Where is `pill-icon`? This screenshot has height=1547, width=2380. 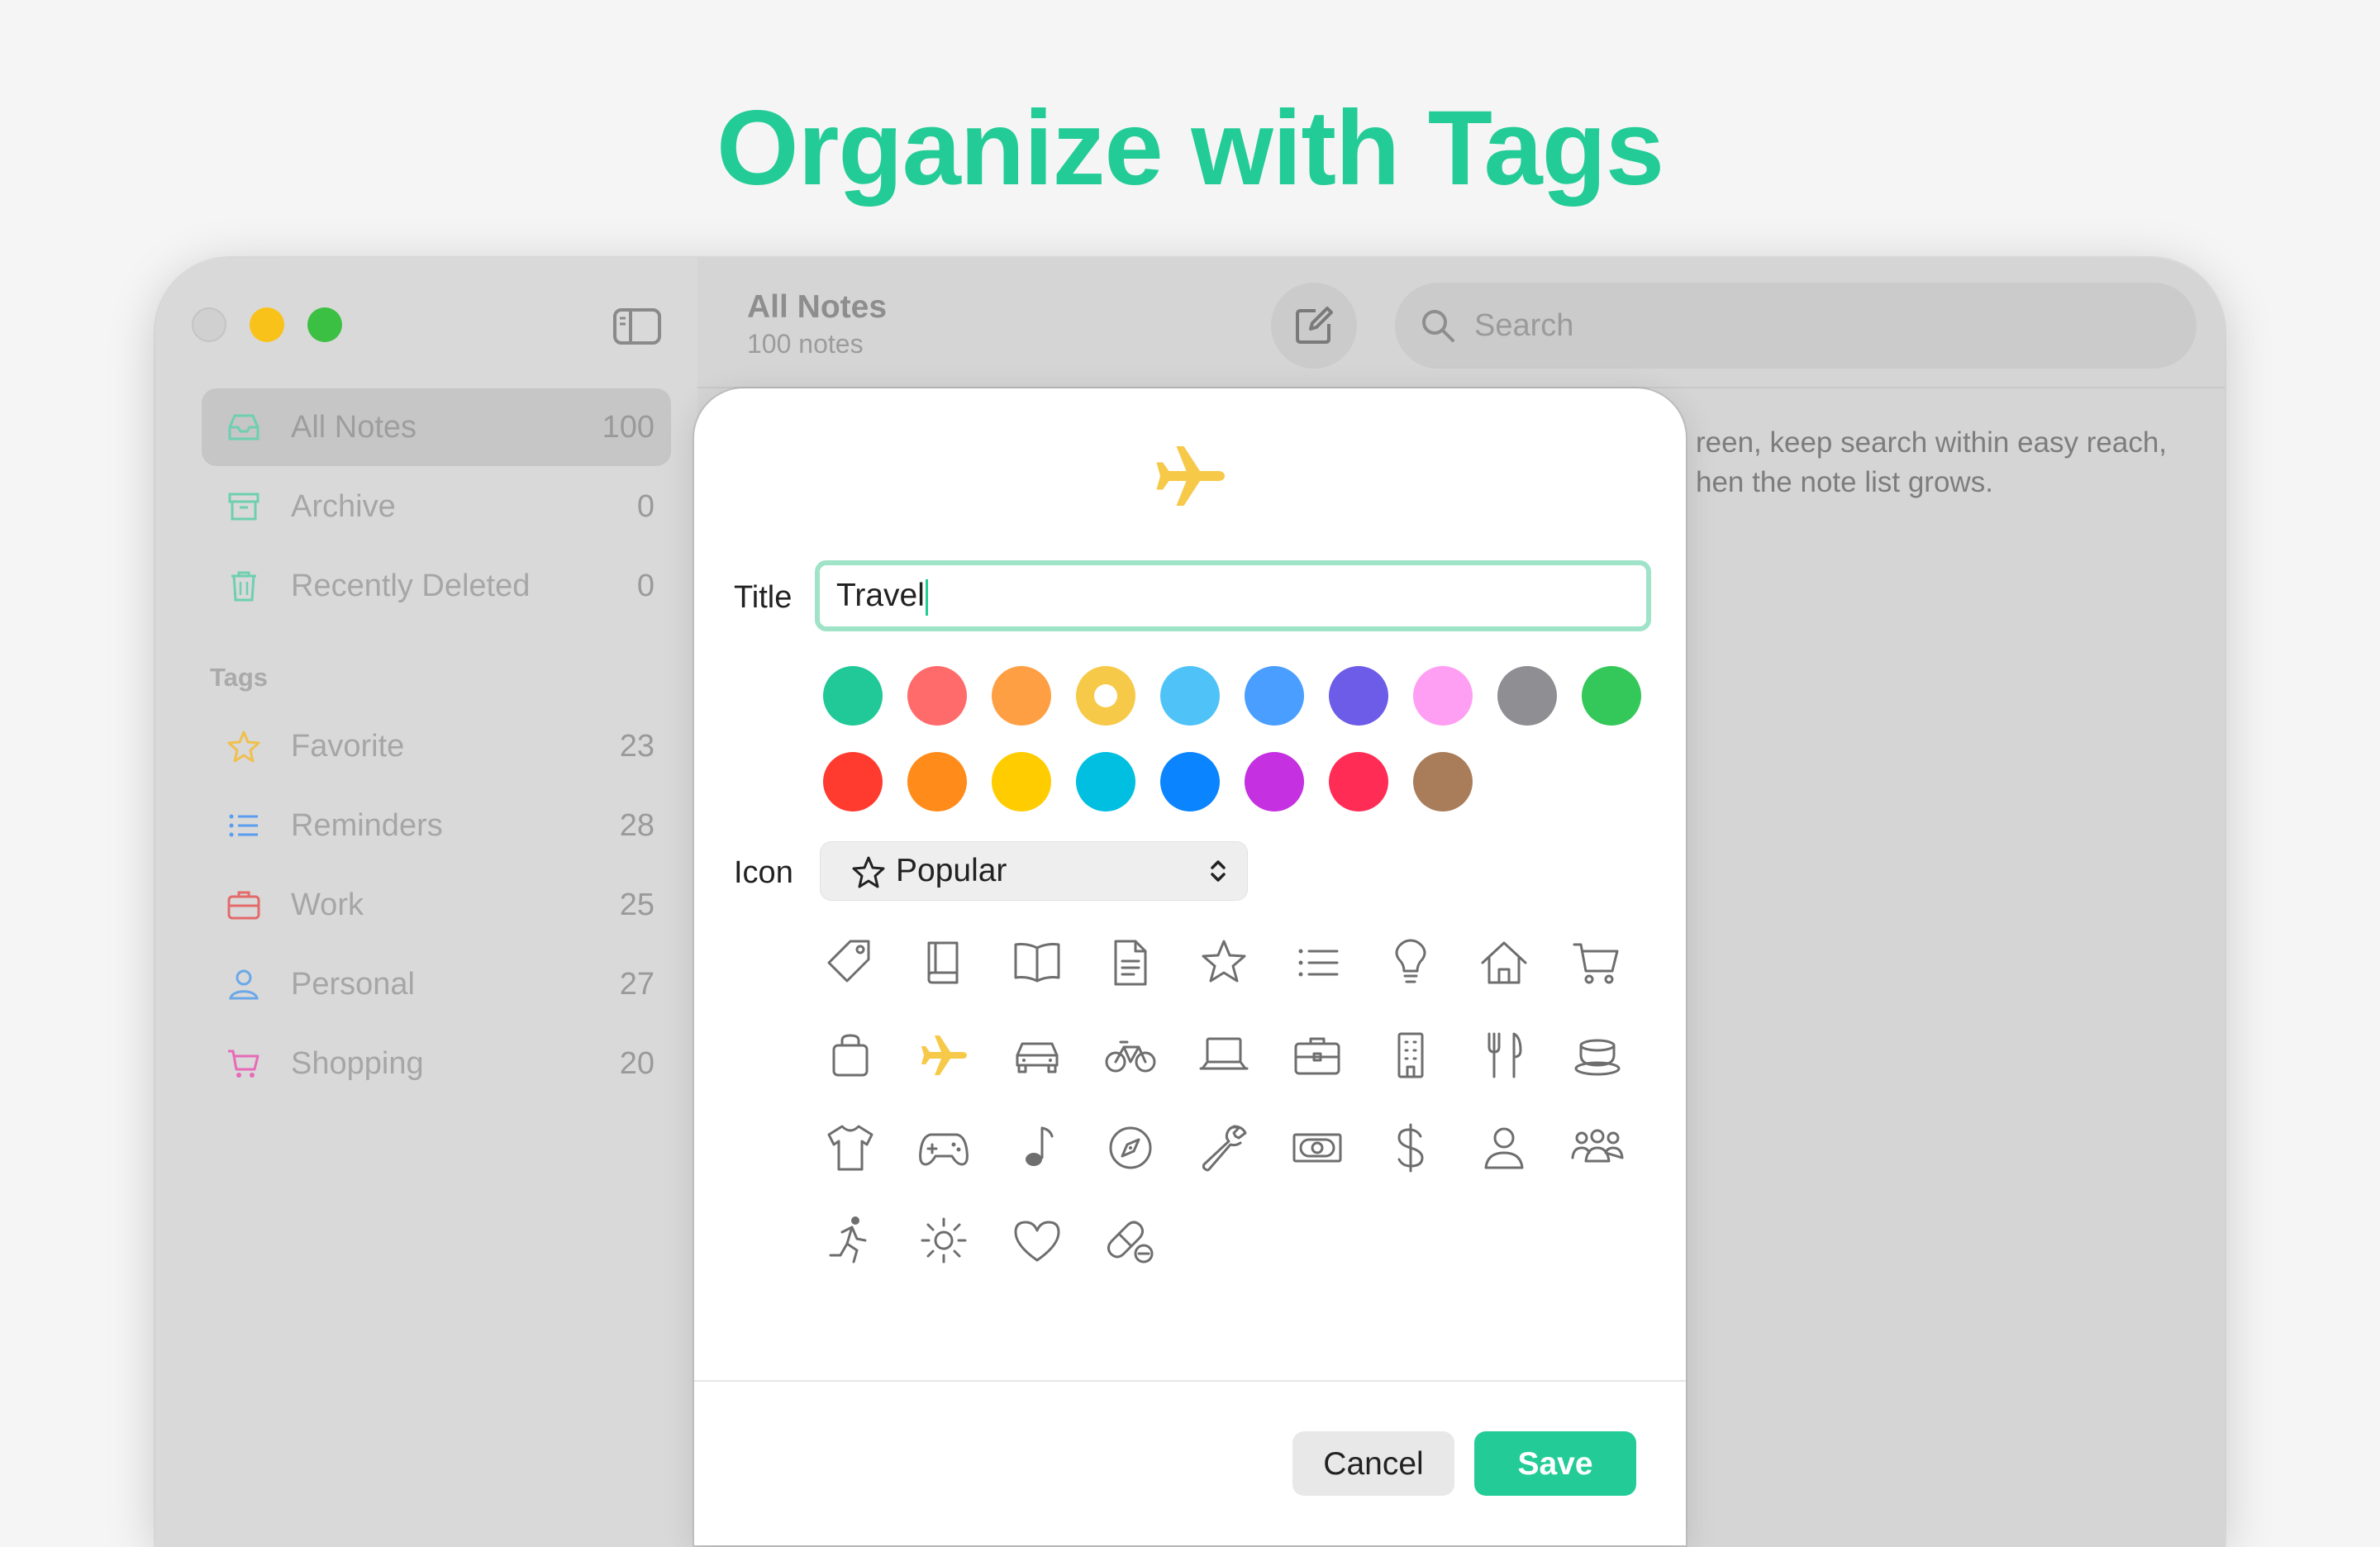
pill-icon is located at coordinates (1130, 1242).